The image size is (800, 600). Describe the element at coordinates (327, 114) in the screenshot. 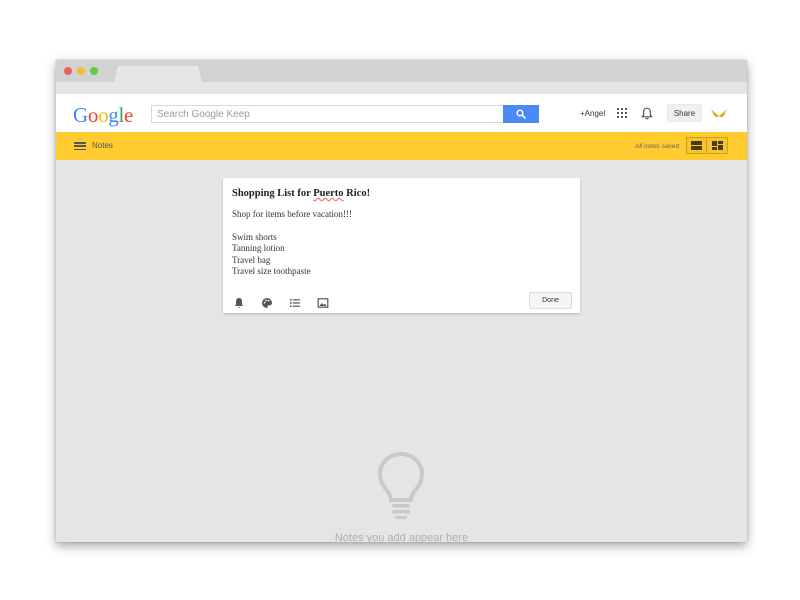

I see `search-input` at that location.